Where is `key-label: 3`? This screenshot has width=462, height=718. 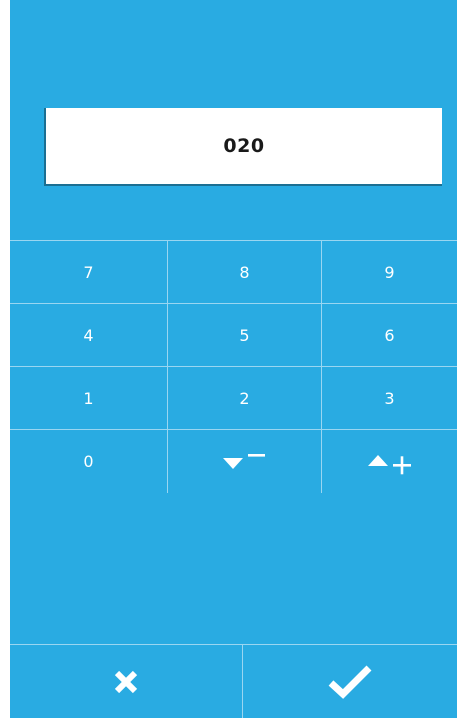 key-label: 3 is located at coordinates (389, 398).